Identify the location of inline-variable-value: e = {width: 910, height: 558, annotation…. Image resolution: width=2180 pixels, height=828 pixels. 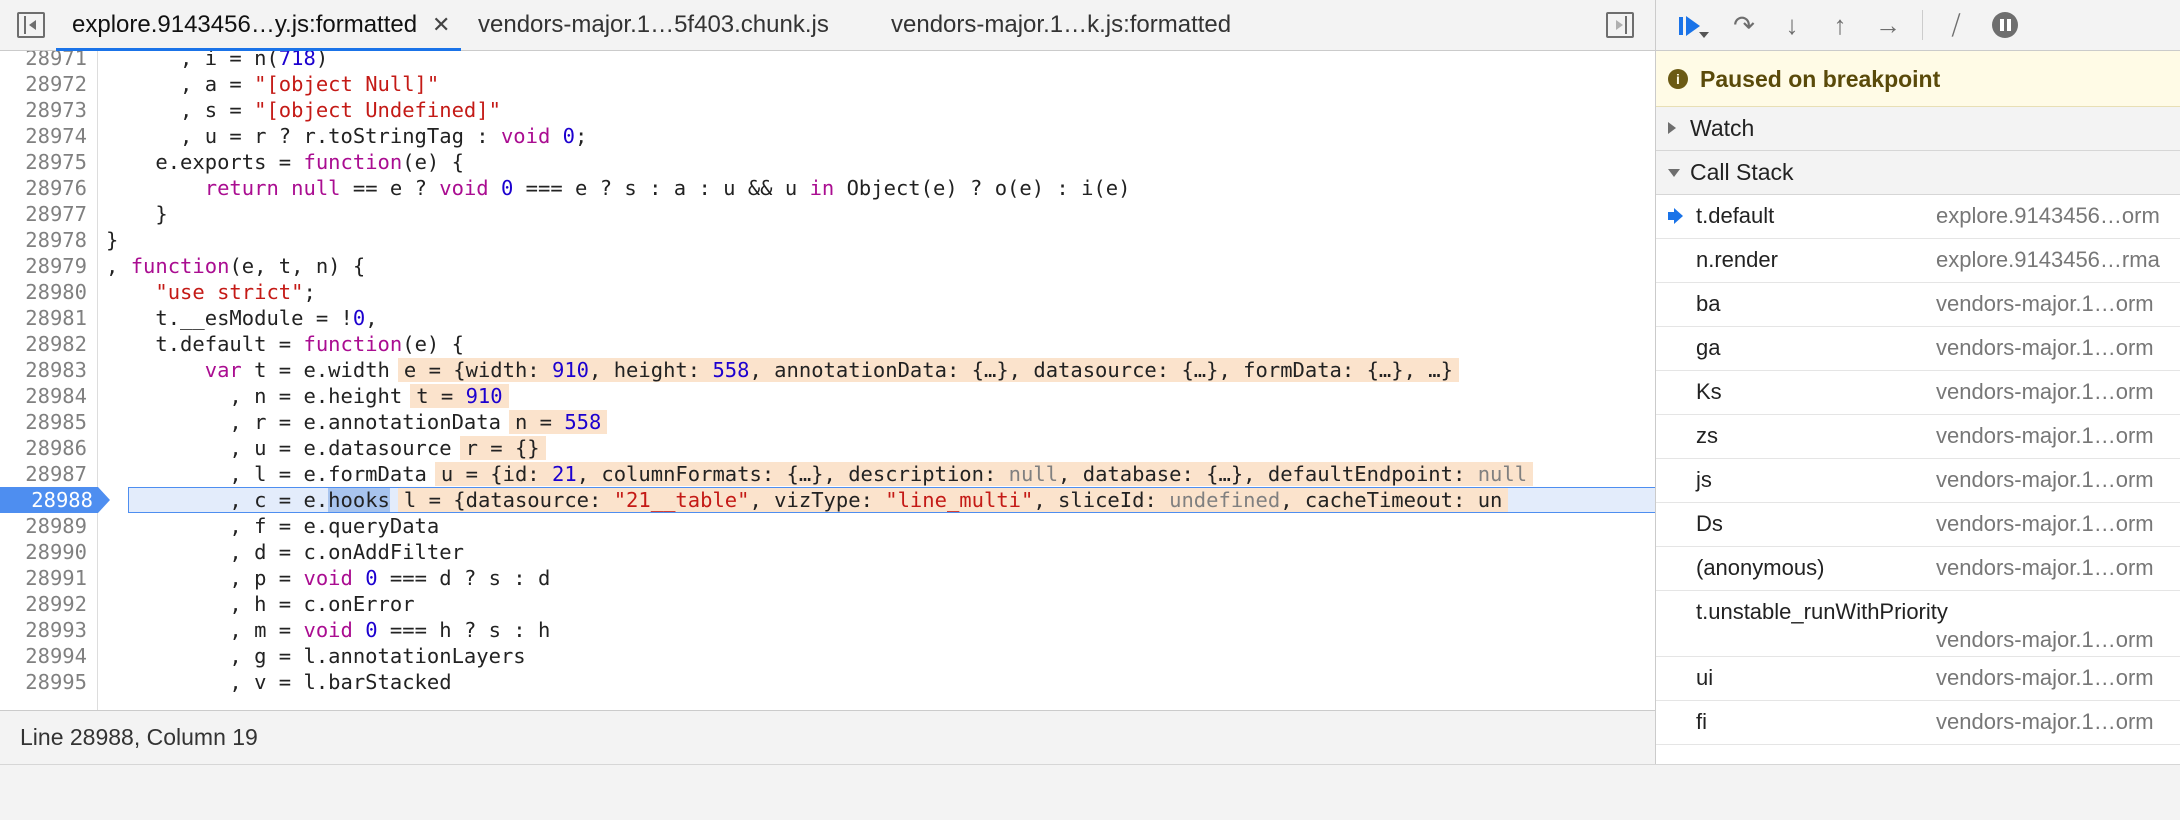
(928, 370).